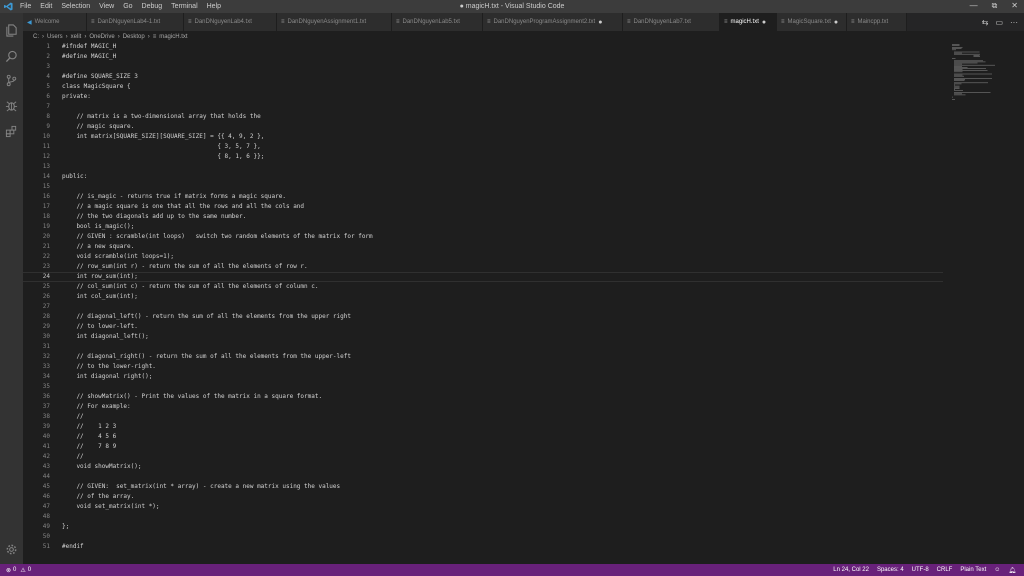  Describe the element at coordinates (25, 6) in the screenshot. I see `menu-file: File` at that location.